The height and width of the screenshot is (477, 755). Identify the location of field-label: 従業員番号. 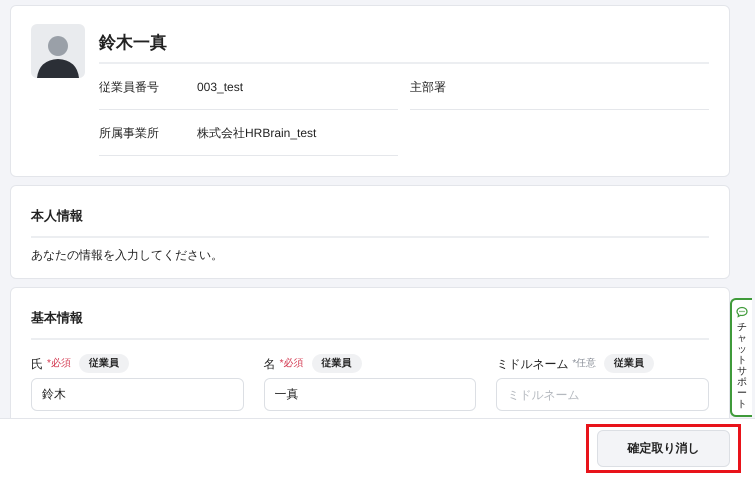
(129, 87).